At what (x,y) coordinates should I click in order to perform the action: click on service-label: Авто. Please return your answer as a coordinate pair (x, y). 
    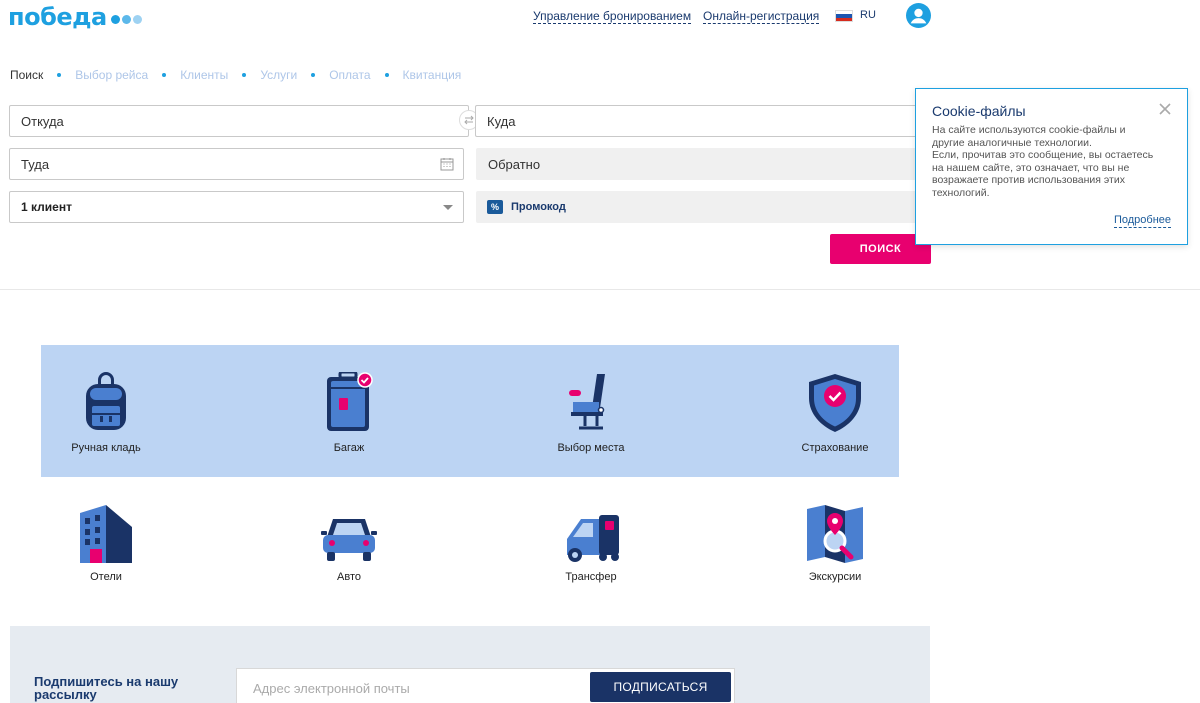
    Looking at the image, I should click on (349, 577).